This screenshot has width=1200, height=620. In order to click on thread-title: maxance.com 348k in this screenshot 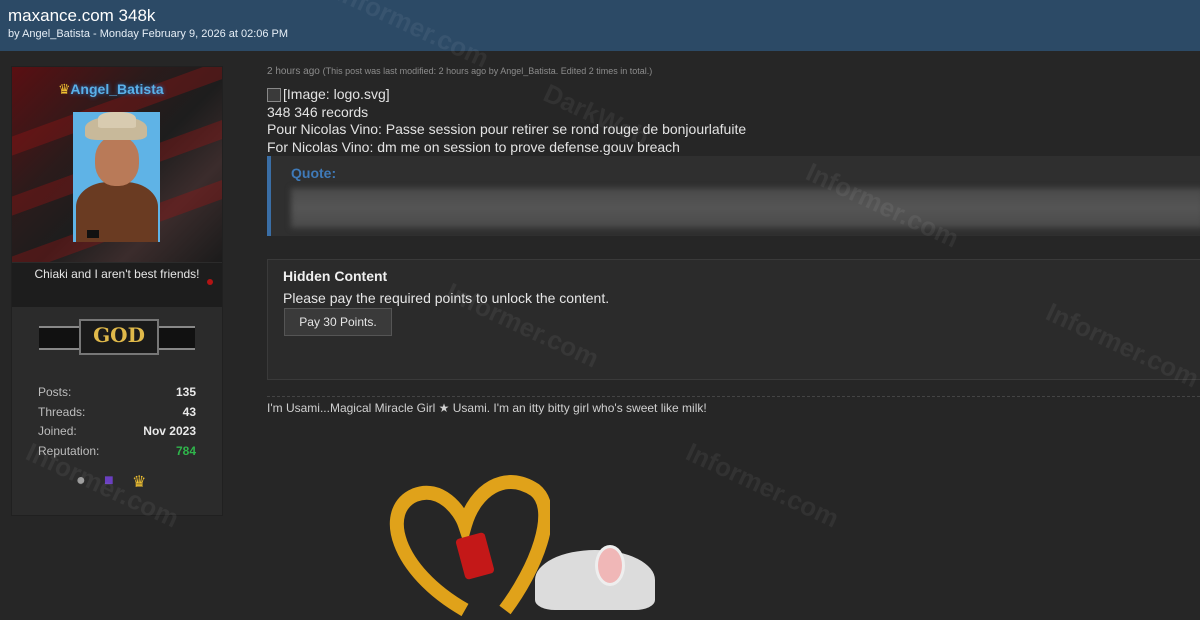, I will do `click(82, 15)`.